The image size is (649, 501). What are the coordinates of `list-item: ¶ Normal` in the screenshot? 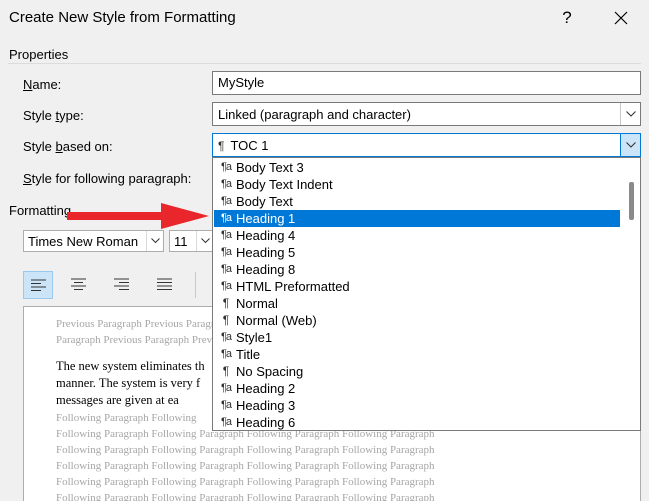 It's located at (417, 303).